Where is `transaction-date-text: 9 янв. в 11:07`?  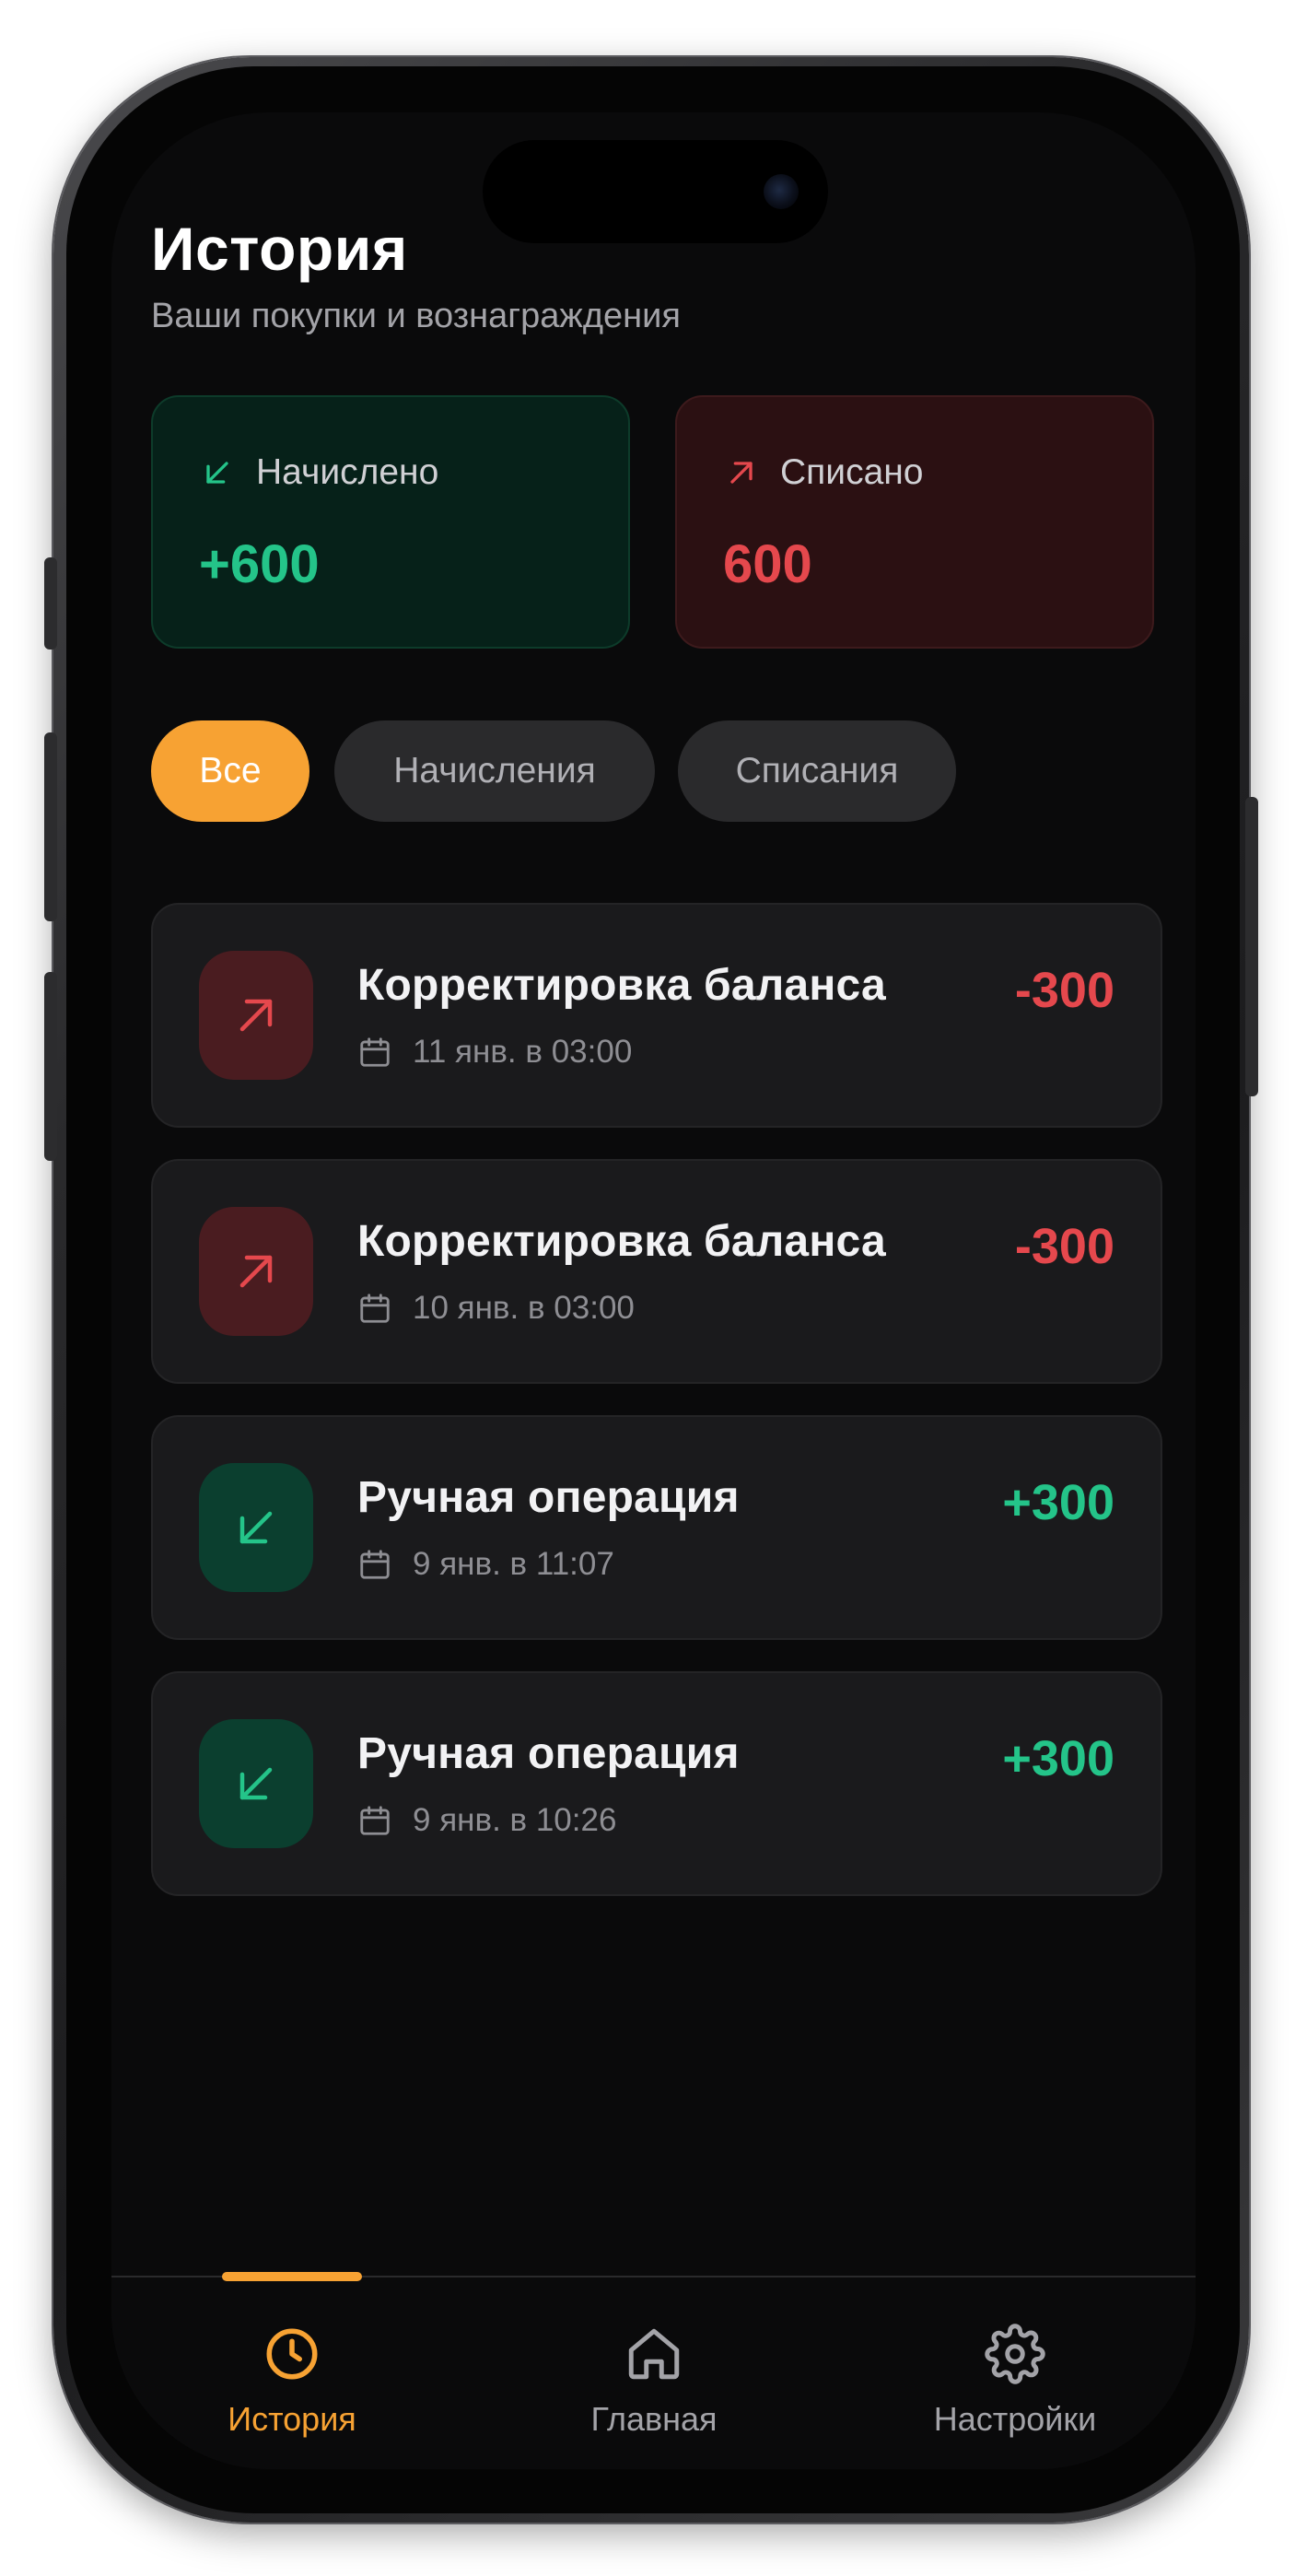 transaction-date-text: 9 янв. в 11:07 is located at coordinates (514, 1564).